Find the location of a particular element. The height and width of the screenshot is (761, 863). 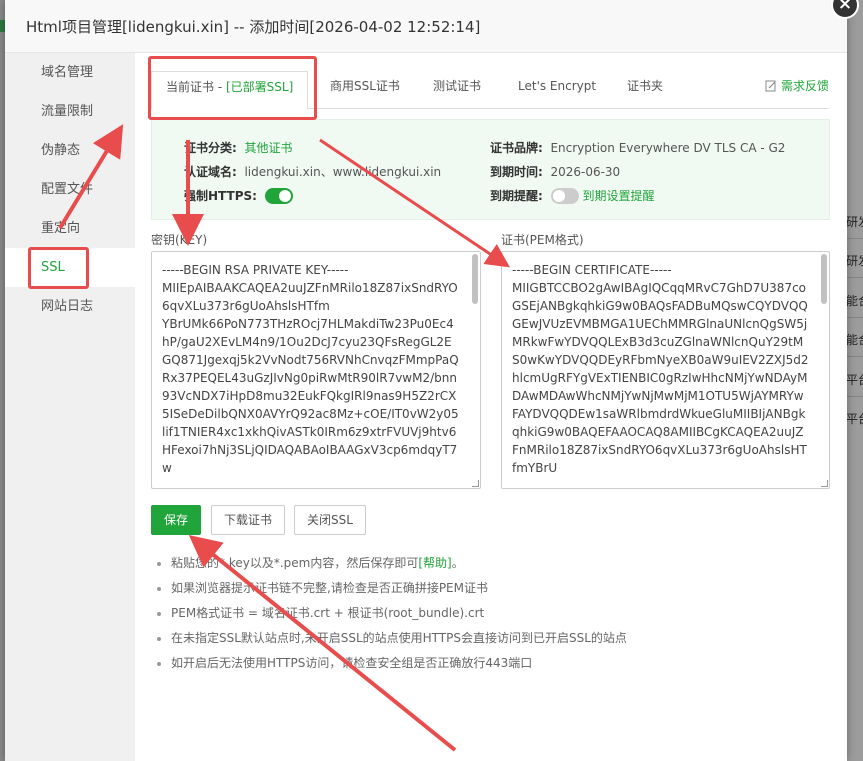

save-button: 保存 is located at coordinates (176, 520).